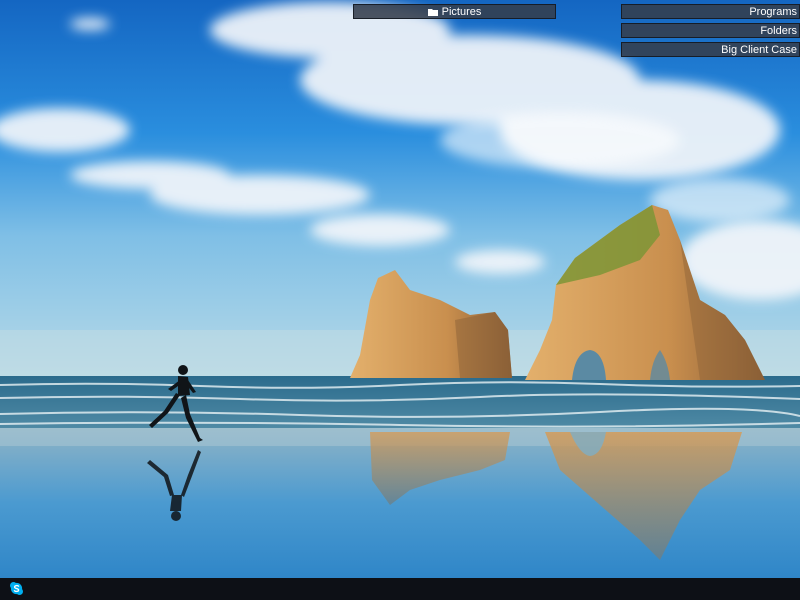 The width and height of the screenshot is (800, 600). What do you see at coordinates (778, 31) in the screenshot?
I see `folders-toolbar-label: Folders` at bounding box center [778, 31].